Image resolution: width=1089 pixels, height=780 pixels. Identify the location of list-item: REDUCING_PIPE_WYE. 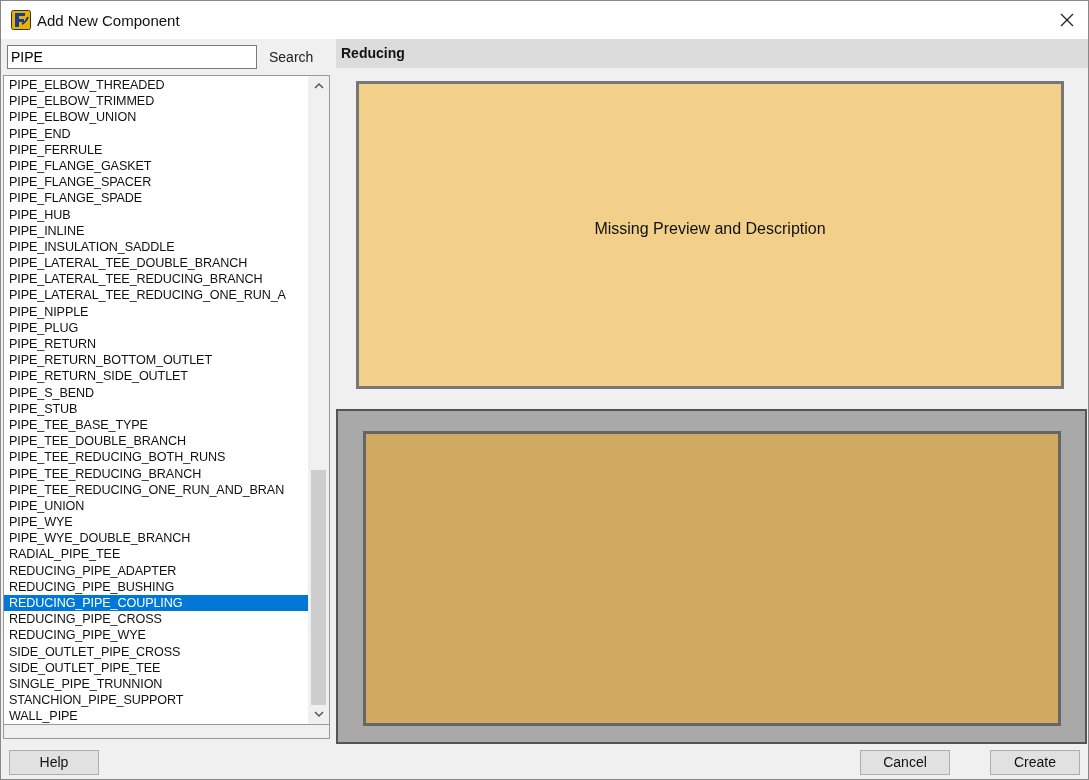
(156, 635).